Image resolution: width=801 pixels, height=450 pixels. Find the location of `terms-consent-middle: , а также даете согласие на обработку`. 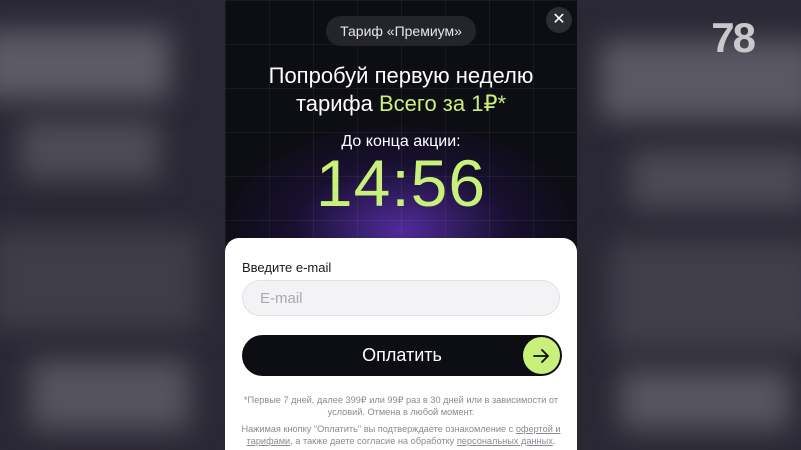

terms-consent-middle: , а также даете согласие на обработку is located at coordinates (373, 441).